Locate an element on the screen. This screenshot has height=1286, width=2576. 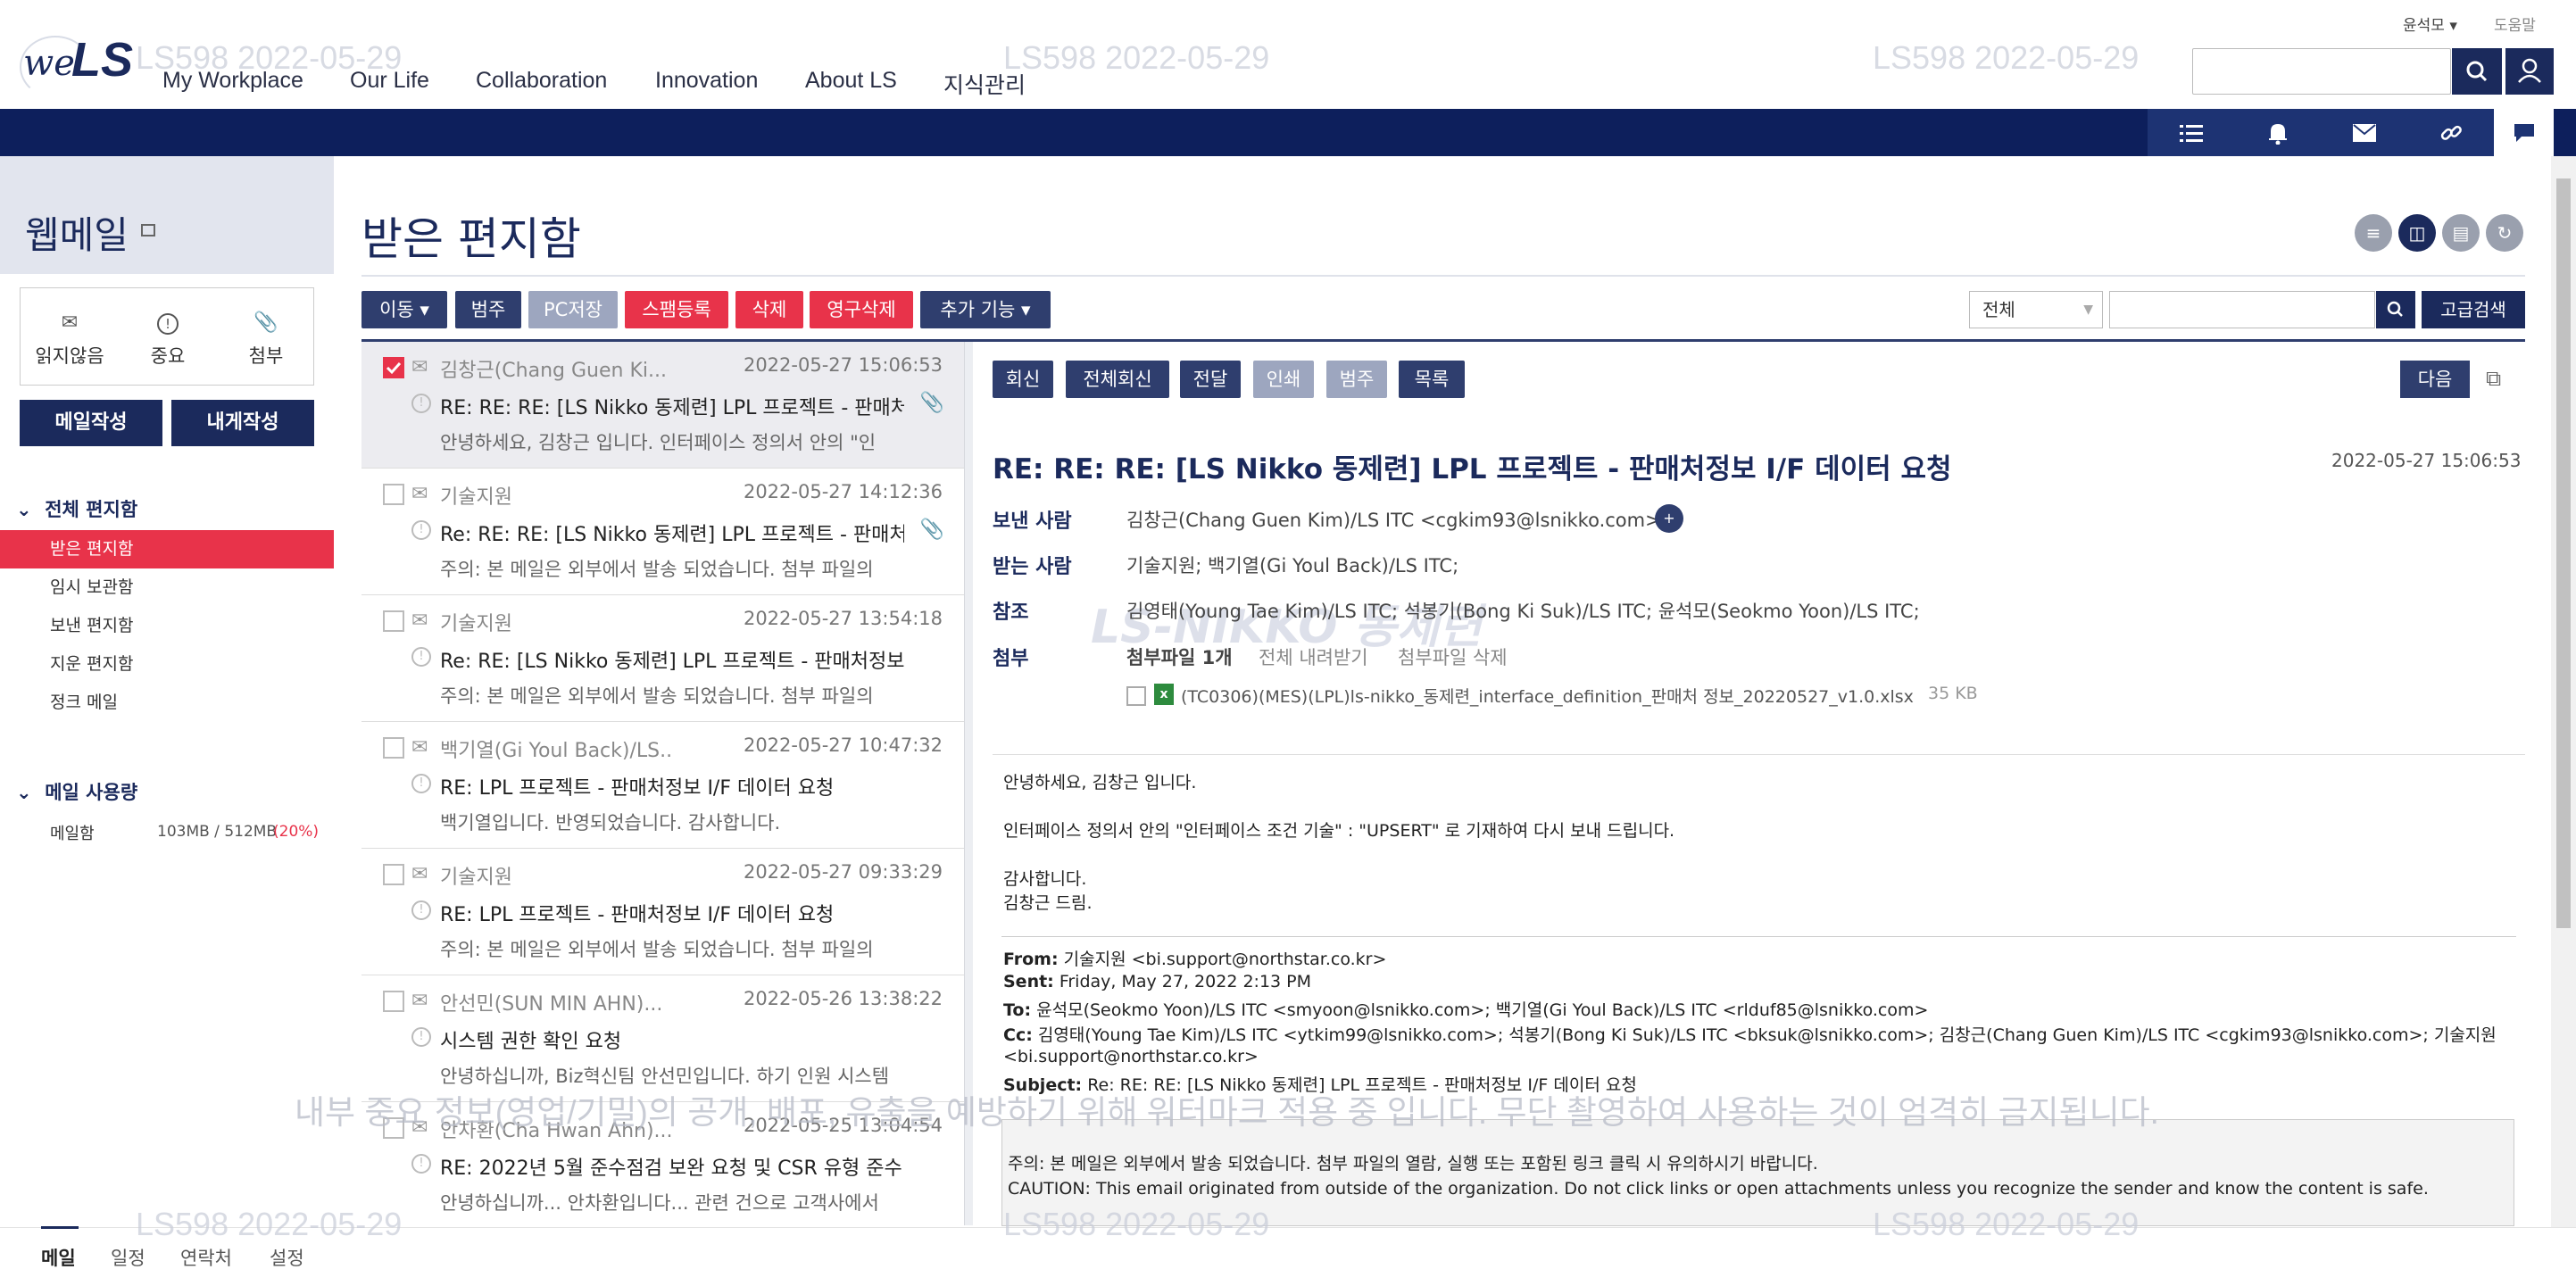
mail-usage-toggle: ⌄ 메일 사용량 is located at coordinates (76, 791).